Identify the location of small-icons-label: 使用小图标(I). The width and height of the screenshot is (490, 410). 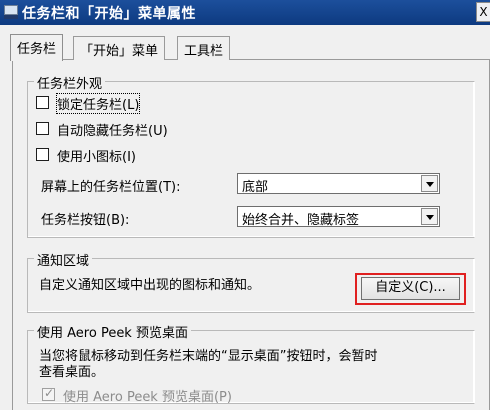
(96, 157).